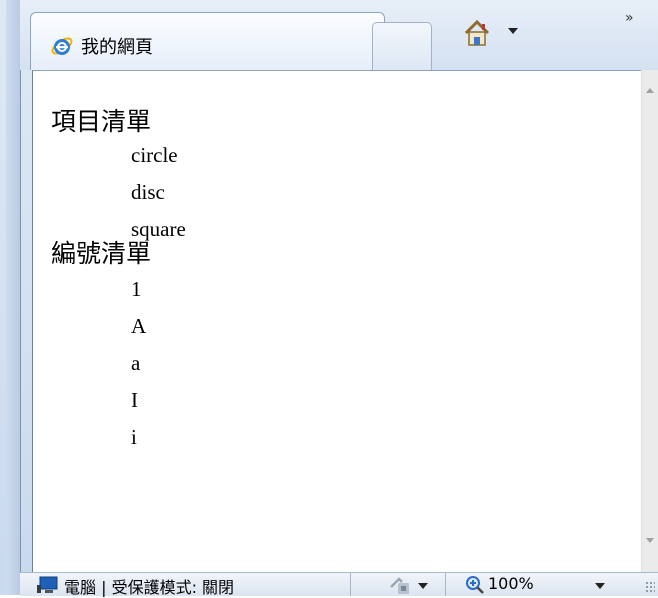 The height and width of the screenshot is (598, 658). I want to click on vertical-scrollbar, so click(649, 321).